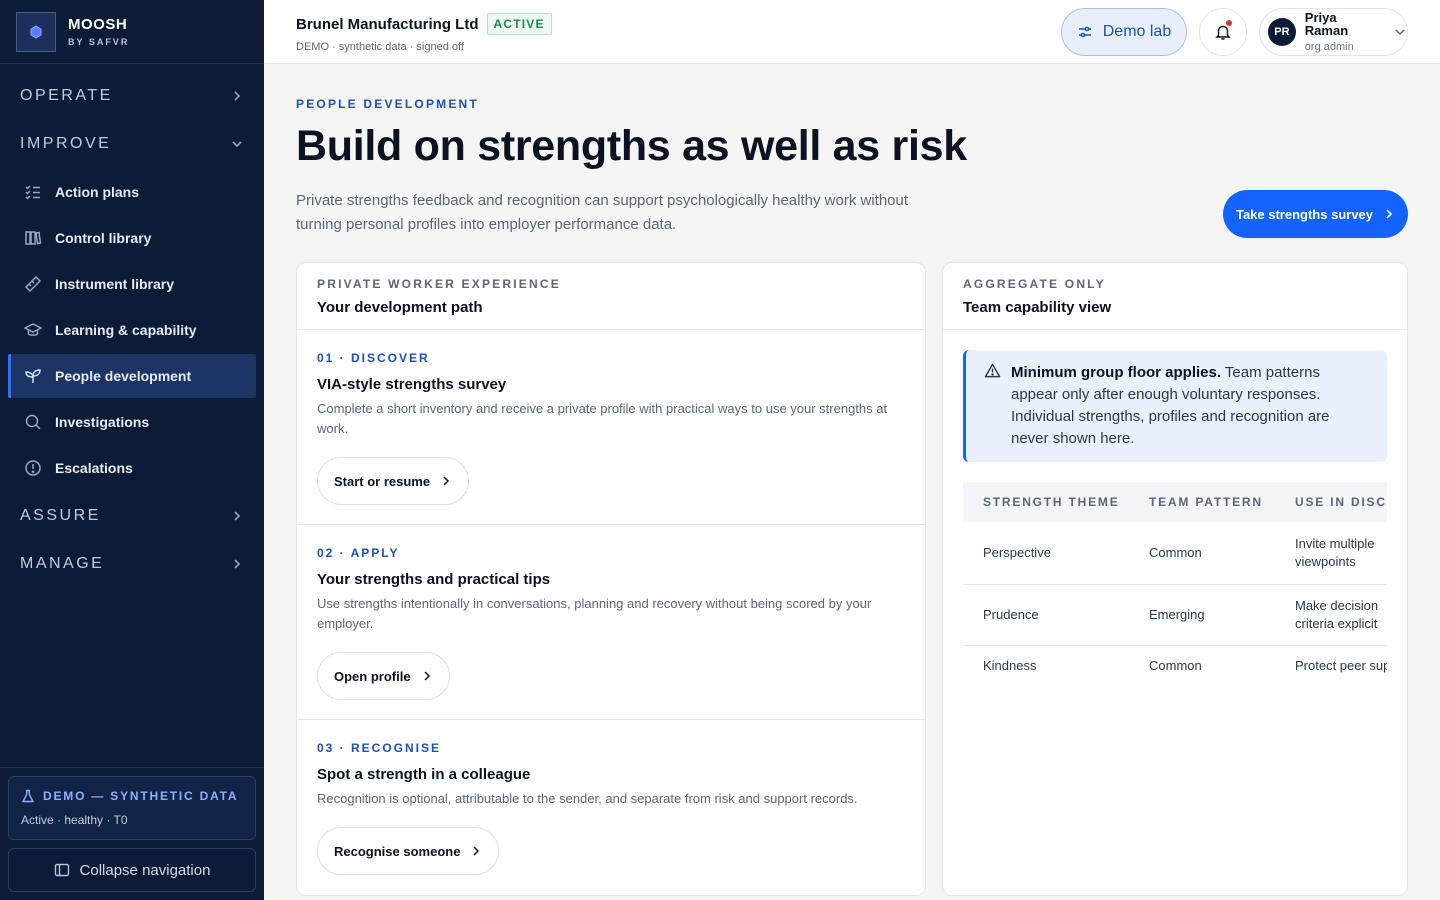 The height and width of the screenshot is (900, 1440). What do you see at coordinates (97, 192) in the screenshot?
I see `sidebar-item-label: Action plans` at bounding box center [97, 192].